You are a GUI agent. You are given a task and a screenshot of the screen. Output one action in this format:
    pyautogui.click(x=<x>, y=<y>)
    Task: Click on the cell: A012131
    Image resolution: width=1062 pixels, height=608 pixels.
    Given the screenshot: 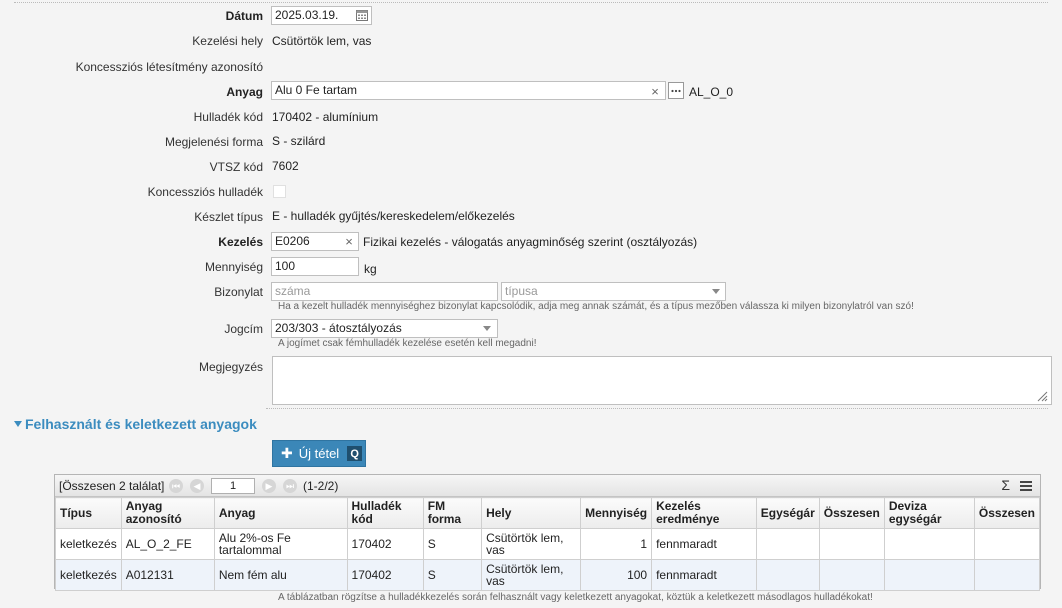 What is the action you would take?
    pyautogui.click(x=167, y=575)
    